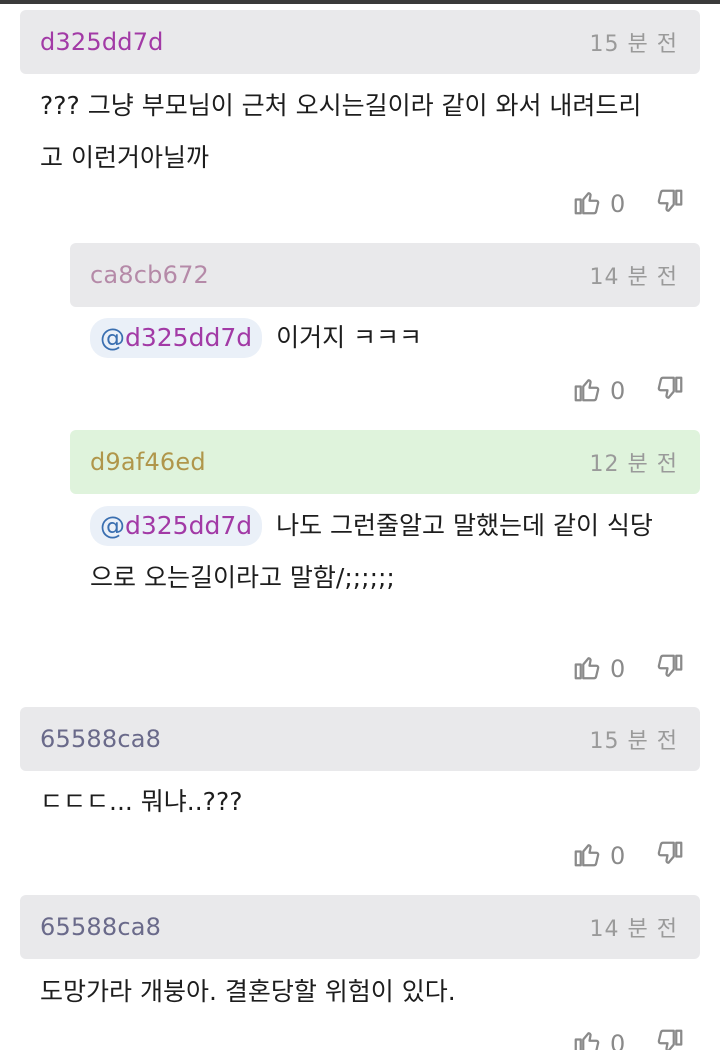 The height and width of the screenshot is (1050, 720). I want to click on comment-text: ㄷㄷㄷ... 뭐냐..???, so click(141, 801).